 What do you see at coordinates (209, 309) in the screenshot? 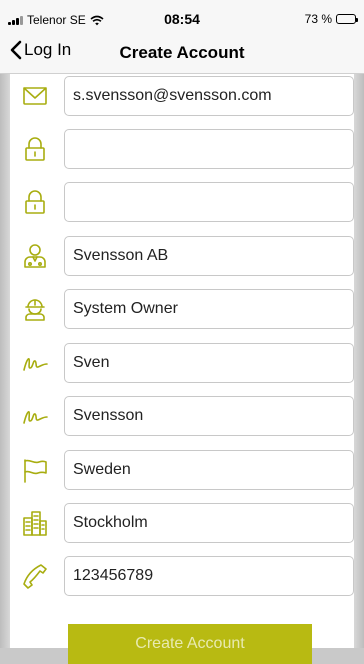
I see `role-field` at bounding box center [209, 309].